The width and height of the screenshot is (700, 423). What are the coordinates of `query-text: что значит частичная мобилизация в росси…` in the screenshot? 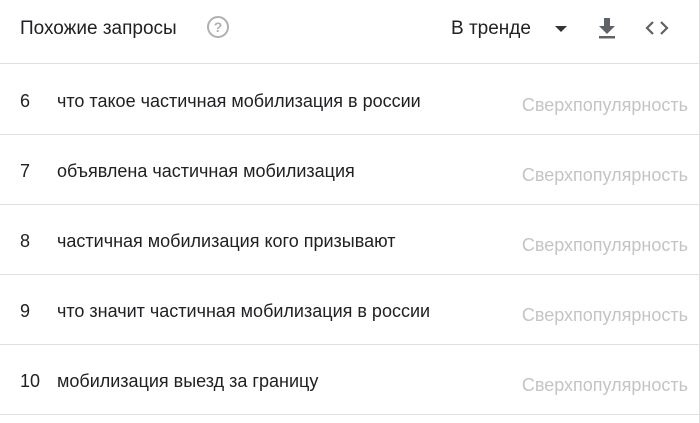 It's located at (243, 311).